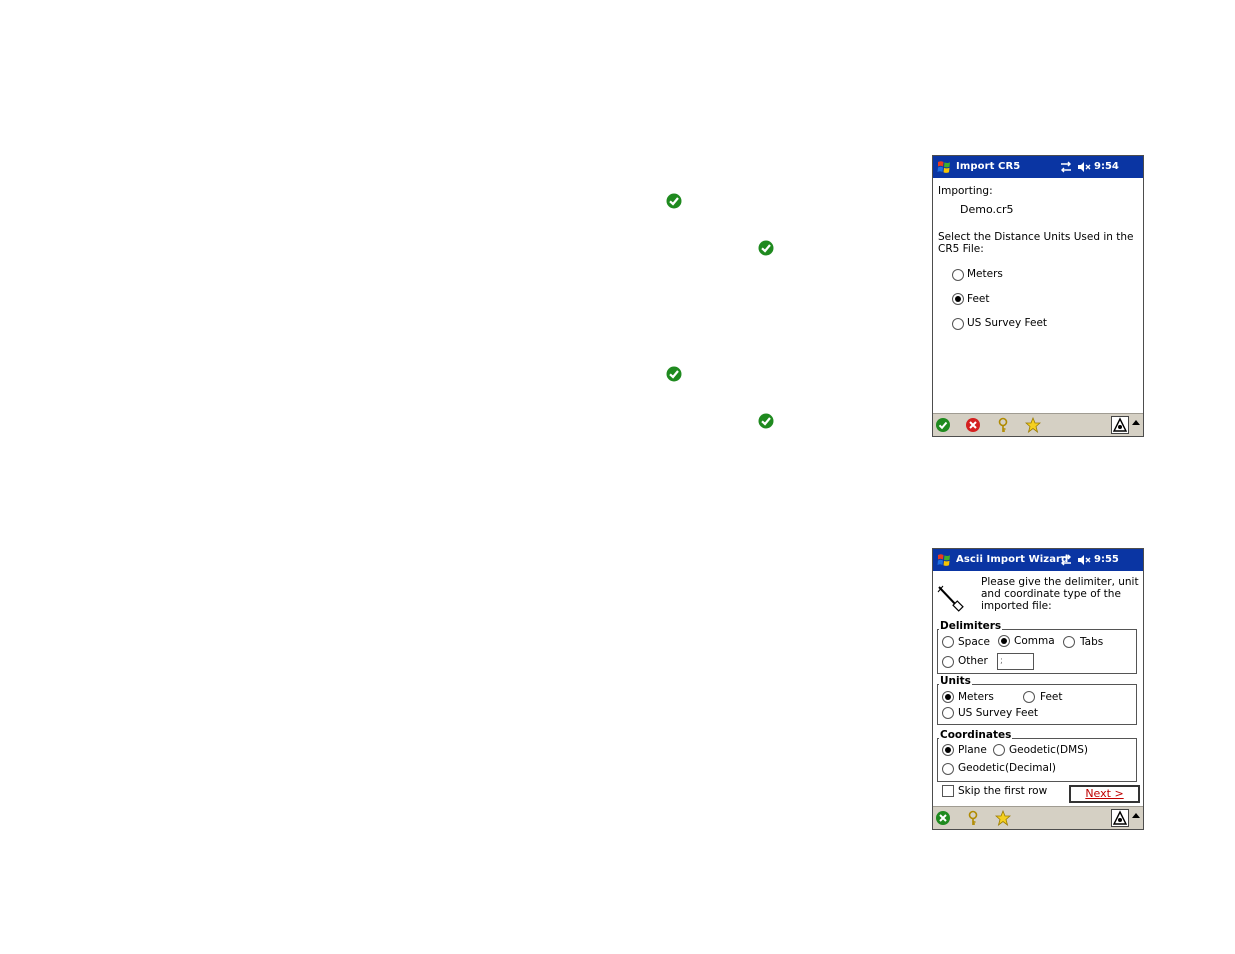  Describe the element at coordinates (948, 750) in the screenshot. I see `plane-radio` at that location.